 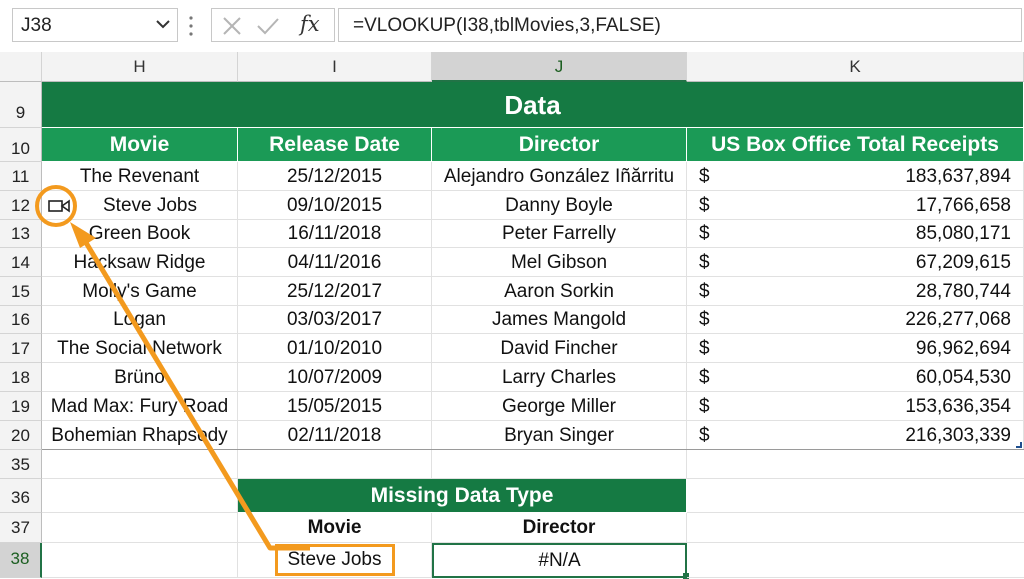 I want to click on missing-header-movie: Movie, so click(x=335, y=528).